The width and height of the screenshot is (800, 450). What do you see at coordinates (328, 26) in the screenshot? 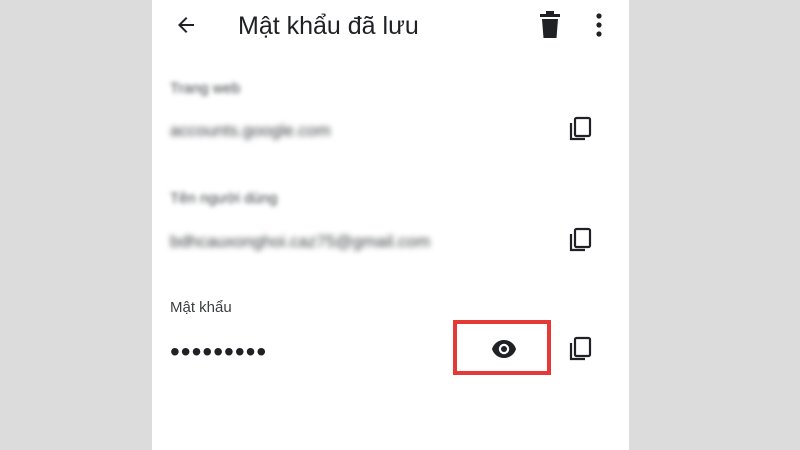
I see `page-title: Mật khẩu đã lưu` at bounding box center [328, 26].